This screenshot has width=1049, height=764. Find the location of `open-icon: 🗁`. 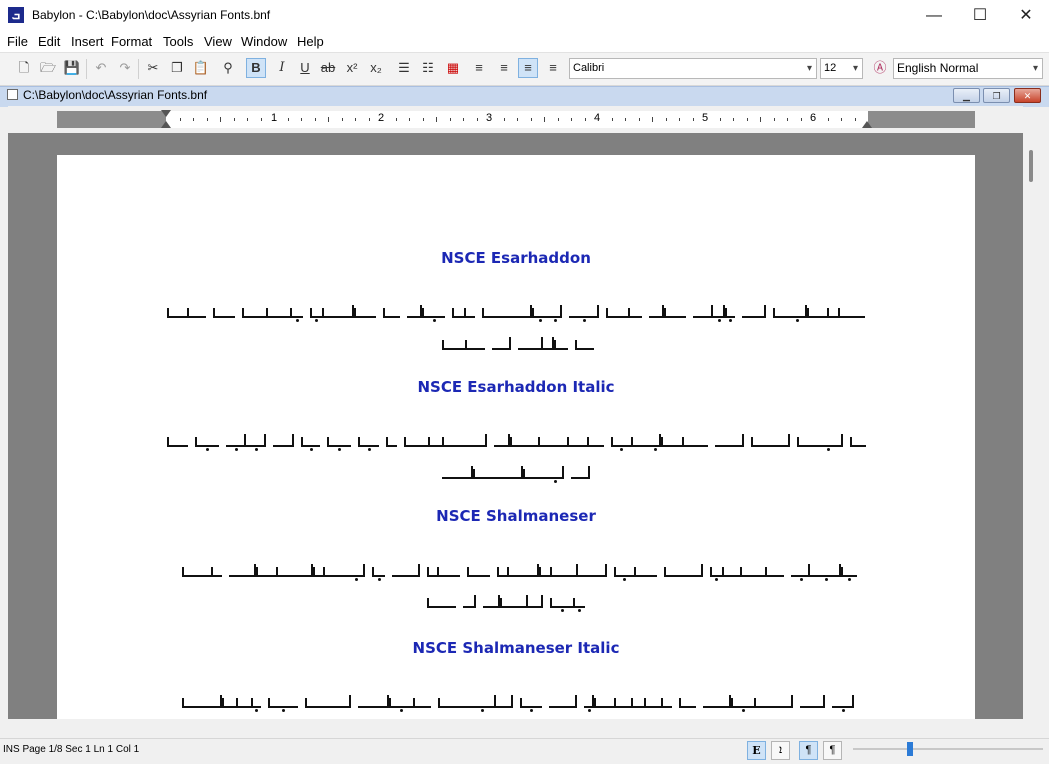

open-icon: 🗁 is located at coordinates (48, 68).